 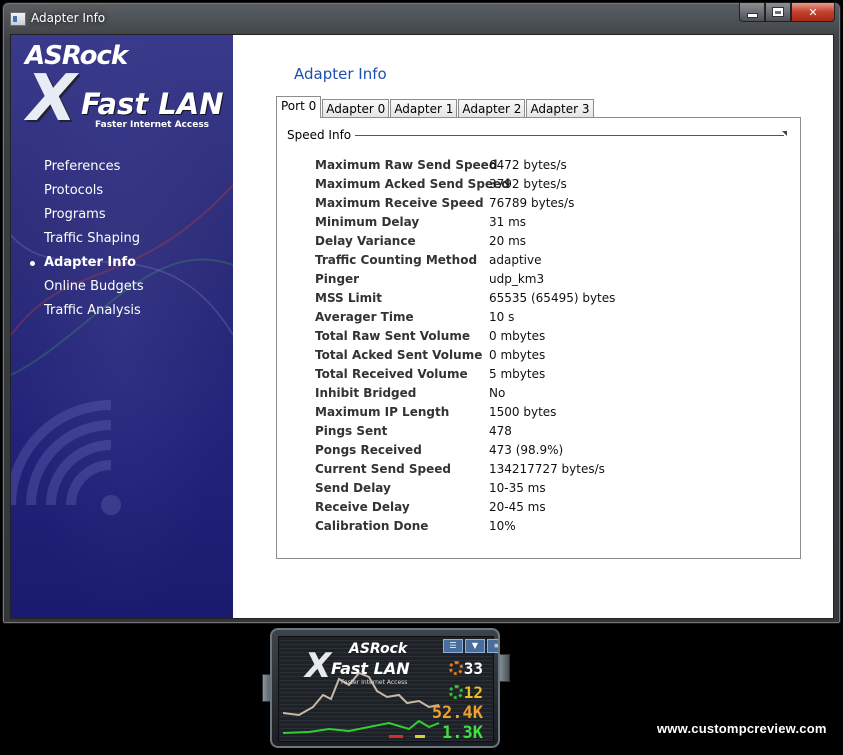 I want to click on sidebar-item-programs: Programs, so click(x=122, y=215).